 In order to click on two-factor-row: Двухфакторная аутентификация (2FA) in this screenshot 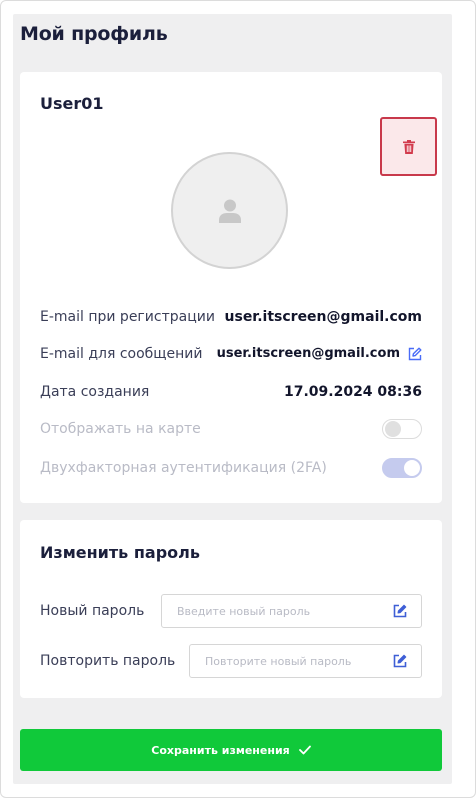, I will do `click(231, 468)`.